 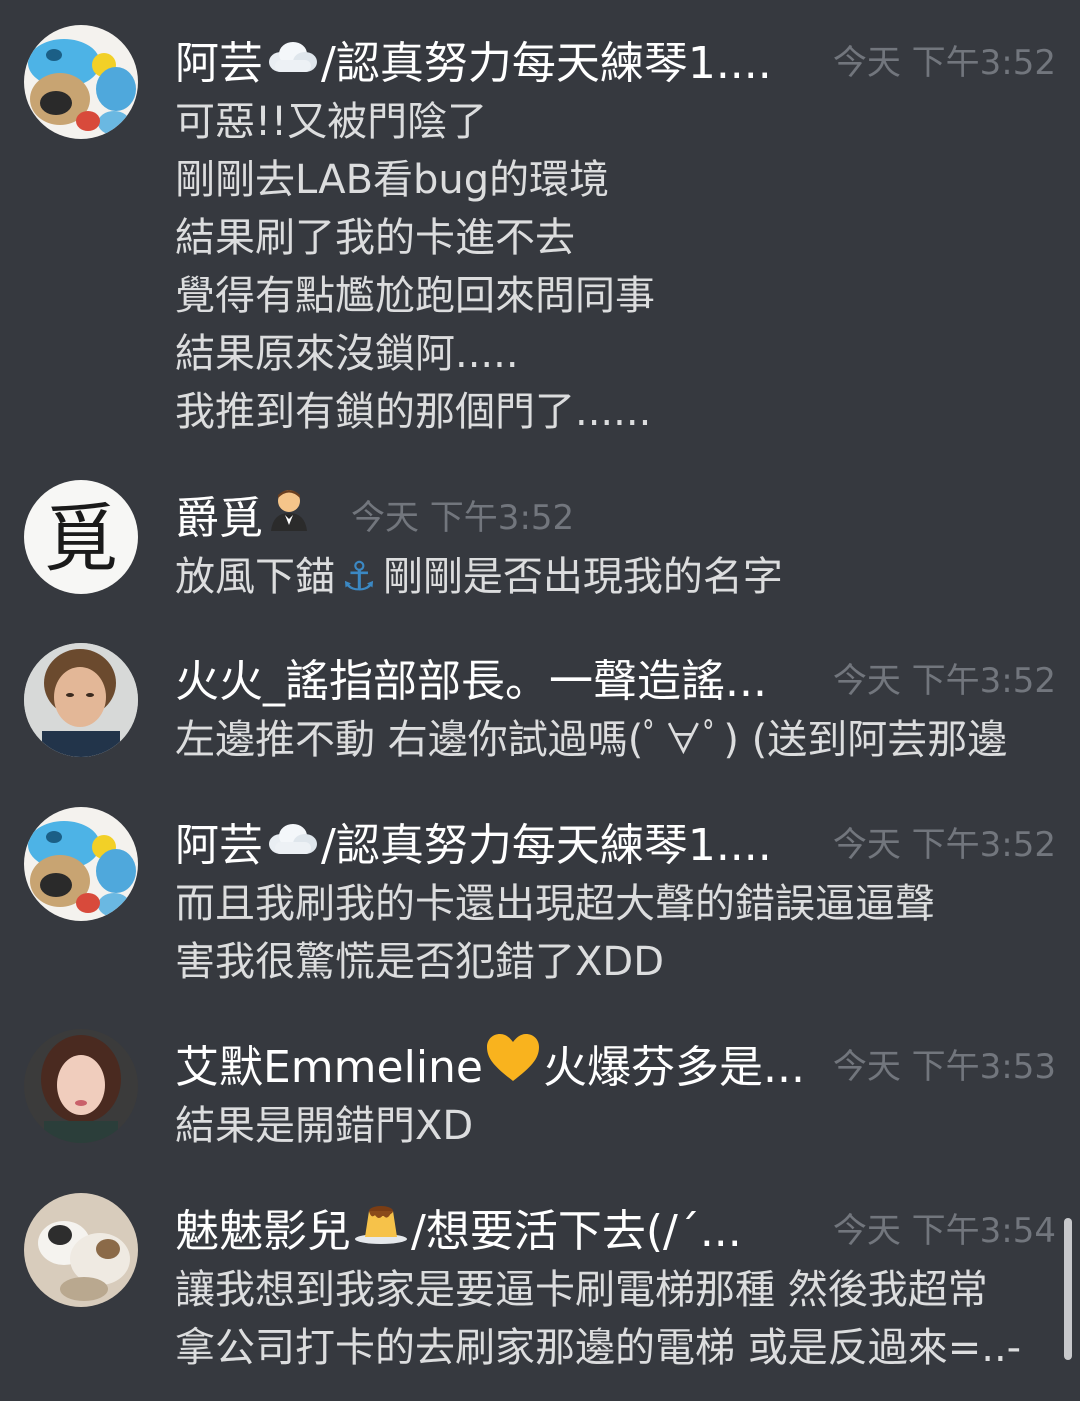 I want to click on message-content: 放風下錨 ⚓ 剛剛是否出現我的名字, so click(x=615, y=577).